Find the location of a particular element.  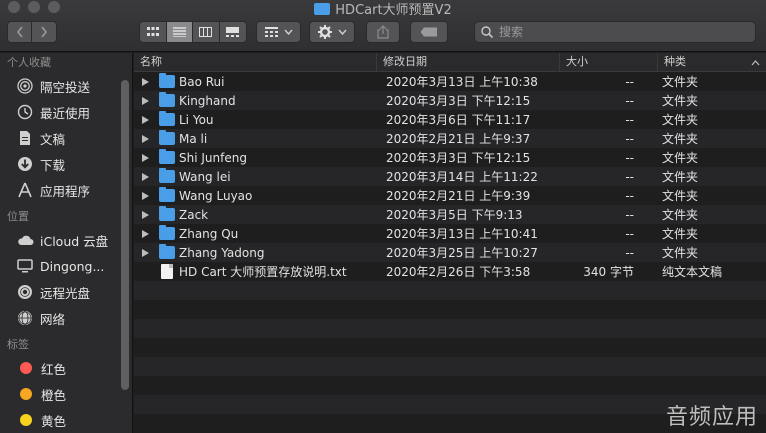

tag-icon is located at coordinates (428, 32).